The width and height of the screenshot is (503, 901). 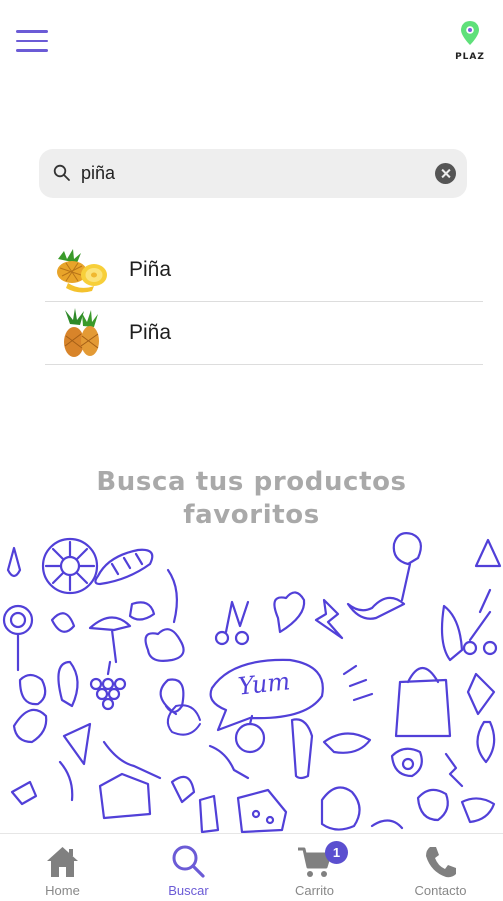 I want to click on app-logo: PLAZ, so click(x=470, y=41).